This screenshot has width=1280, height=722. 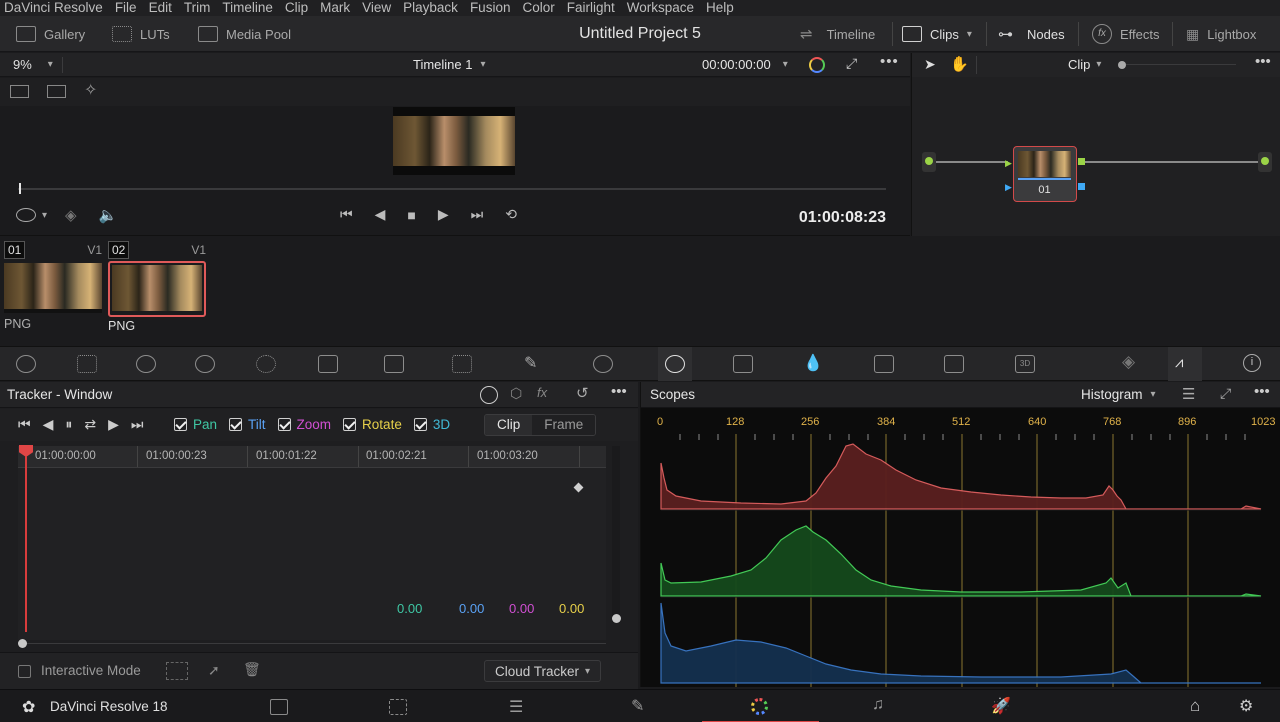 What do you see at coordinates (720, 8) in the screenshot?
I see `menu-help: Help` at bounding box center [720, 8].